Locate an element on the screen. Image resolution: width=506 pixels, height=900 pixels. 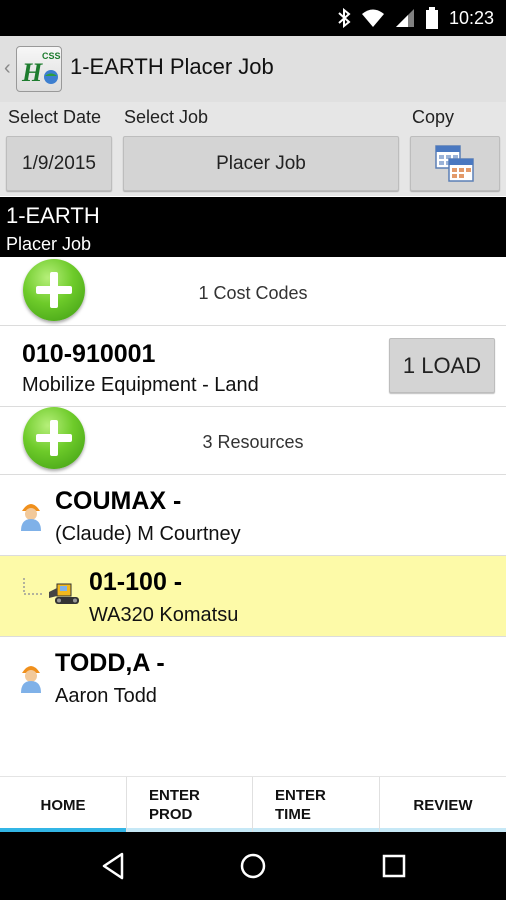
status-icons: 10:23 is located at coordinates (415, 18).